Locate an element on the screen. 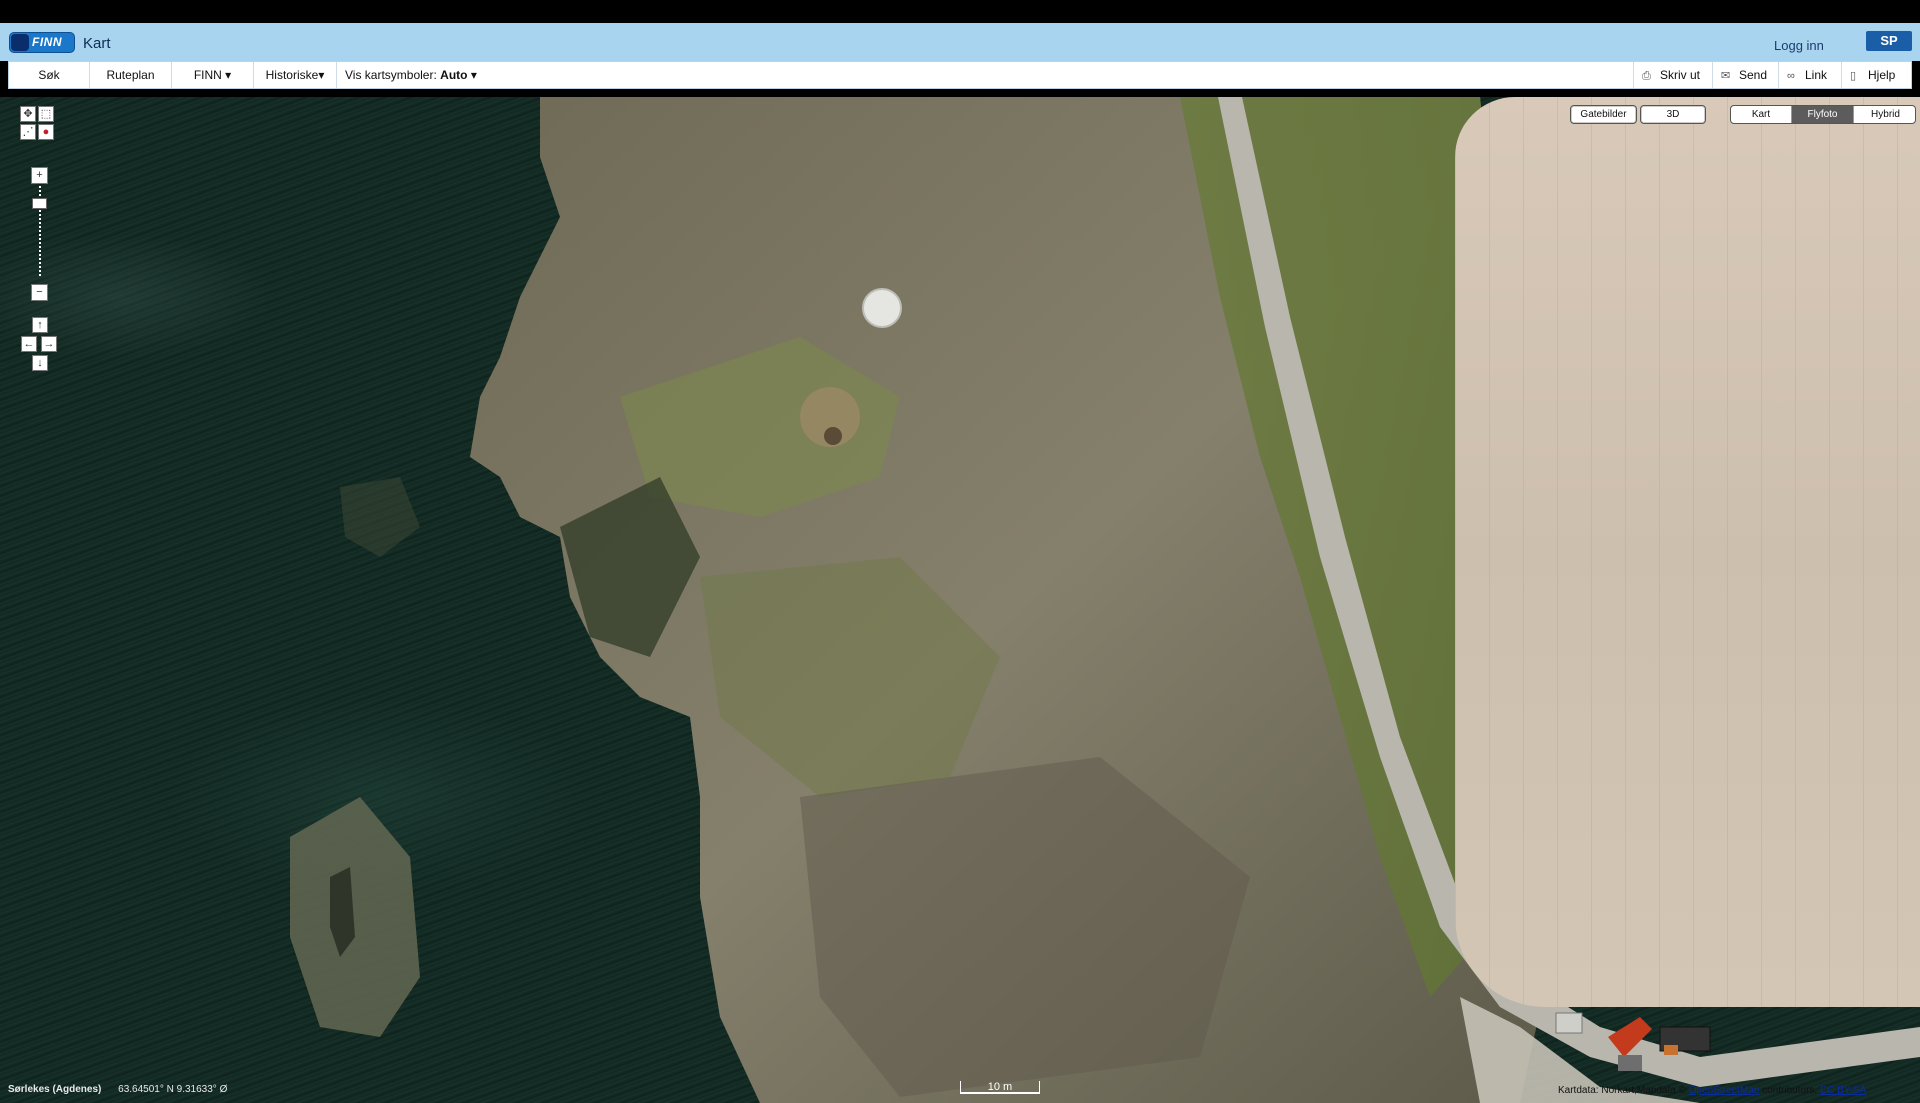 The image size is (1920, 1103). coordinates-readout: 63.64501° N 9.31633° Ø is located at coordinates (173, 1089).